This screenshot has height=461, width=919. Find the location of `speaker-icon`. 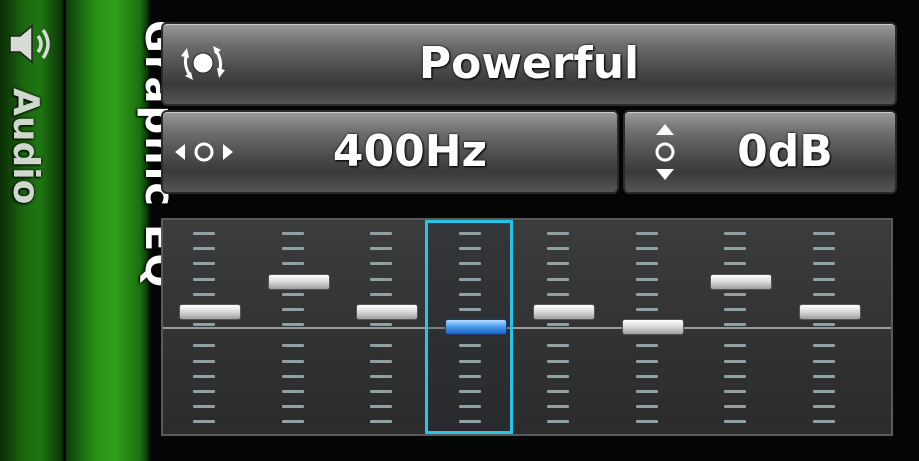

speaker-icon is located at coordinates (29, 44).